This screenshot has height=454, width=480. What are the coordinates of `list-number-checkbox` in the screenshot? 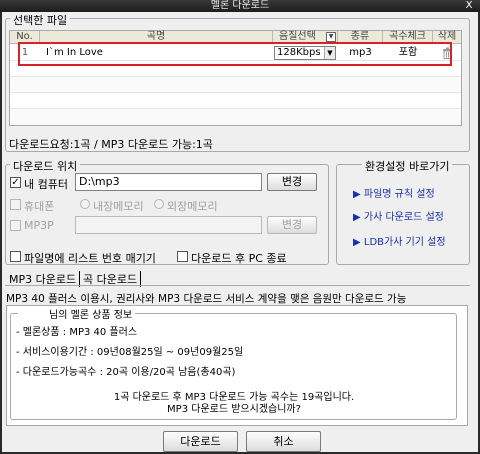 It's located at (15, 256).